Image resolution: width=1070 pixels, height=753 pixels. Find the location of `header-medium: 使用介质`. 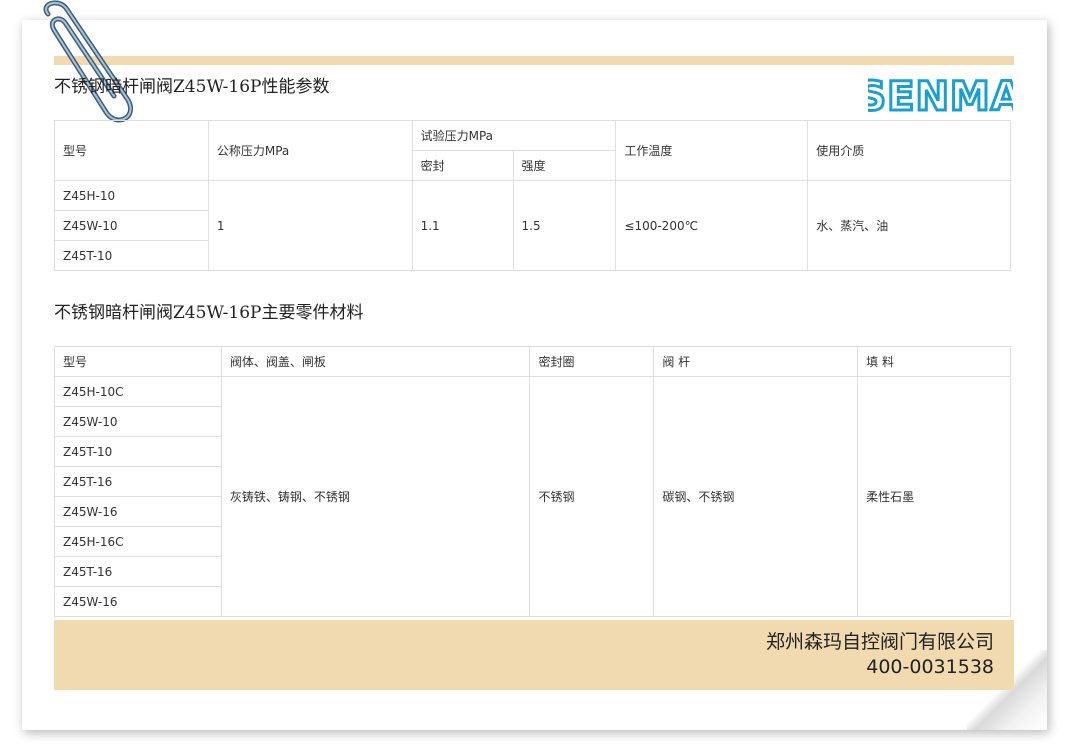

header-medium: 使用介质 is located at coordinates (909, 150).